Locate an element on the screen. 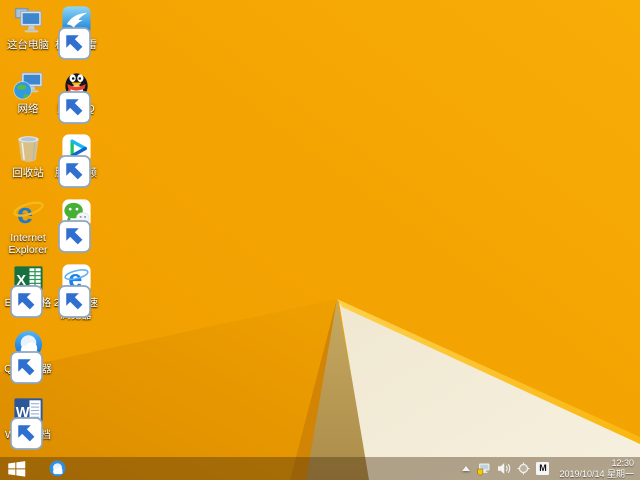 The width and height of the screenshot is (640, 480). desktop-icon-wechat: 微信 is located at coordinates (76, 225).